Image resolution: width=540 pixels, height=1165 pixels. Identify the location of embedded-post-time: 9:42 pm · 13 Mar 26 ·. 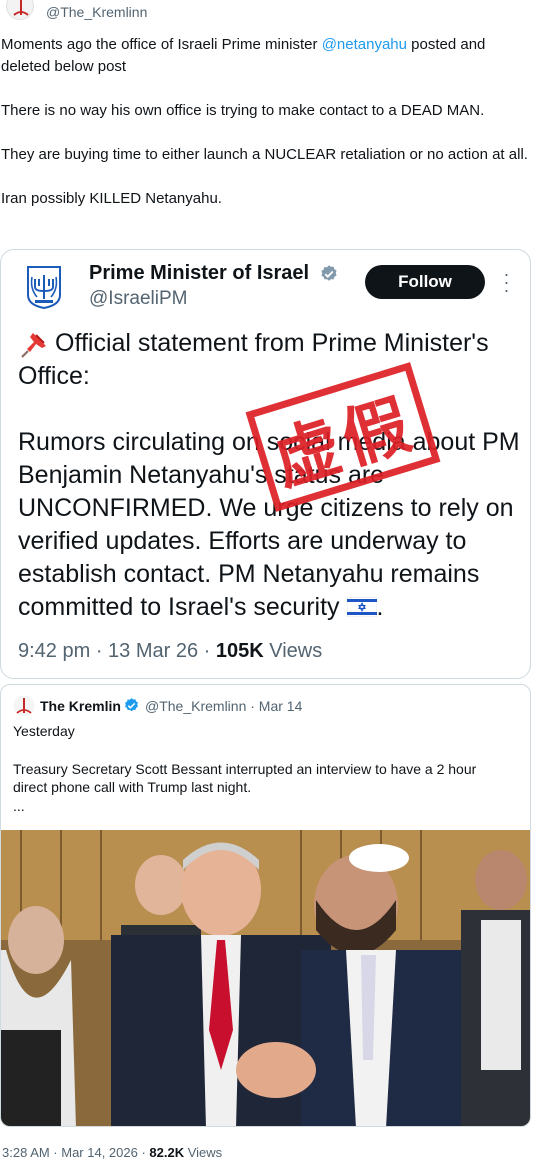
(117, 651).